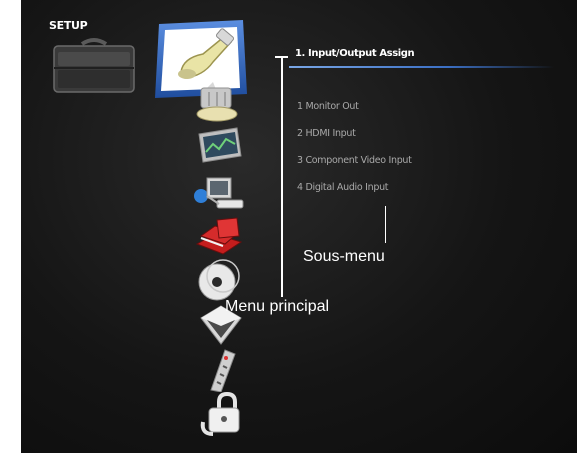  I want to click on hdmi-cable-icon, so click(205, 56).